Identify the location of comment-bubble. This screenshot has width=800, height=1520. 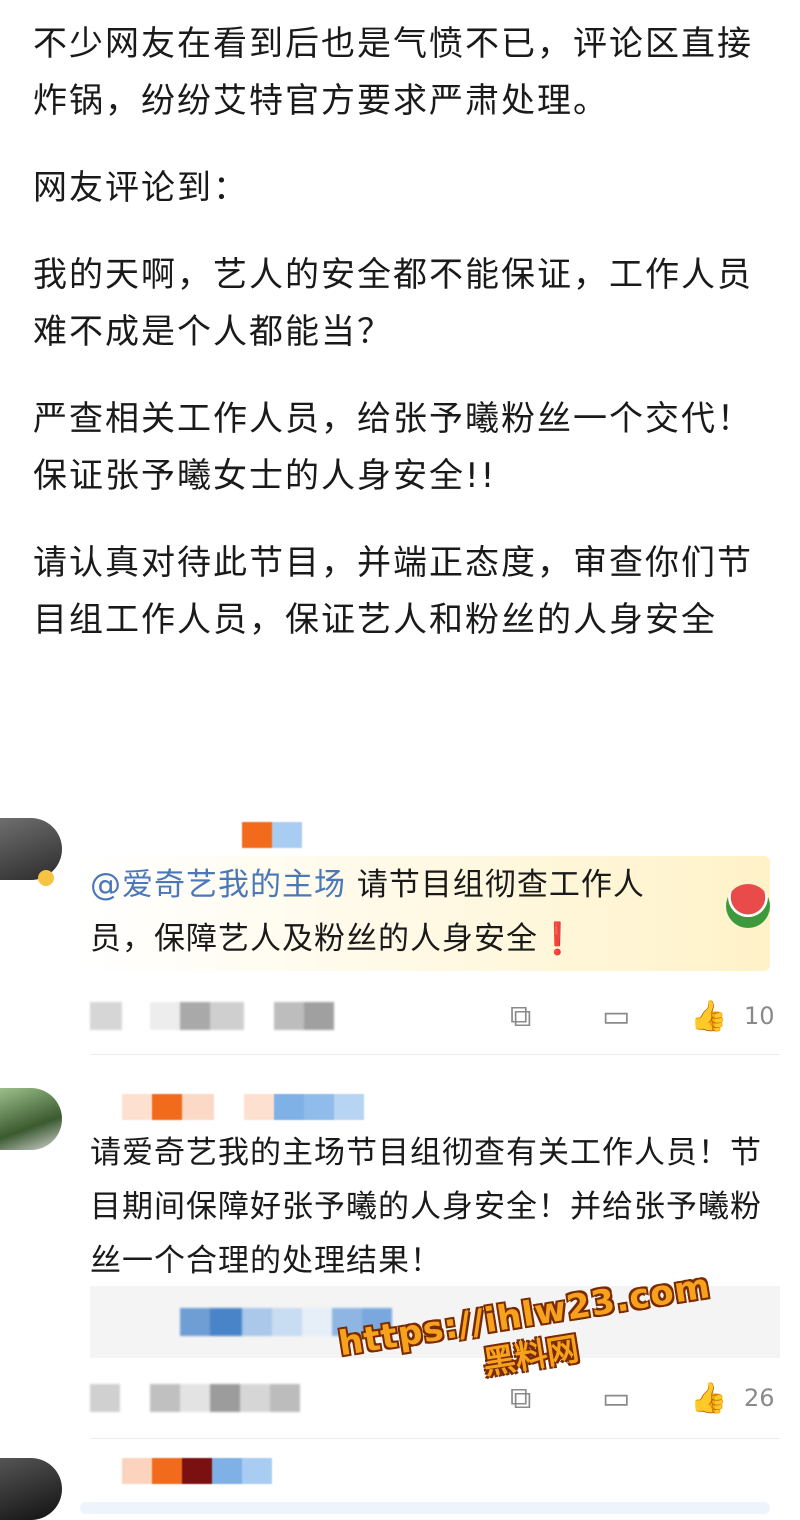
(425, 1508).